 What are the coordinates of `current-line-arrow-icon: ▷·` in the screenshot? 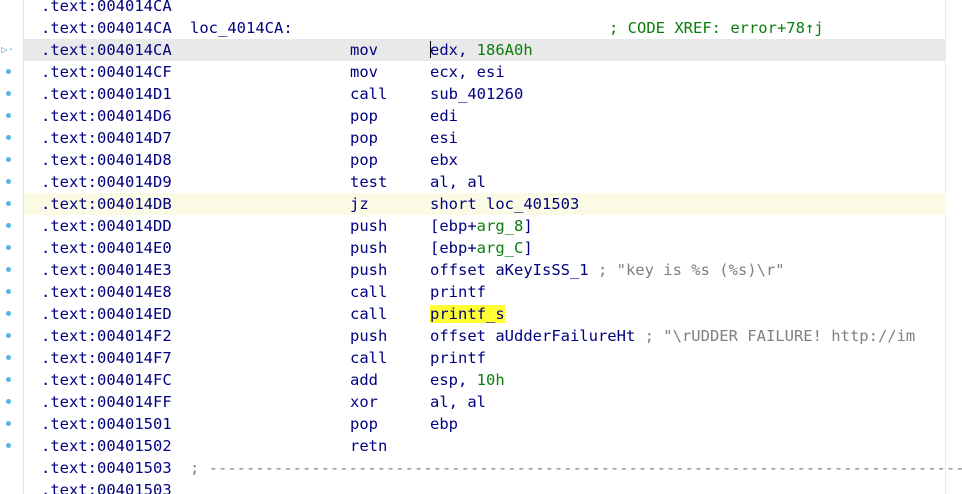 It's located at (8, 49).